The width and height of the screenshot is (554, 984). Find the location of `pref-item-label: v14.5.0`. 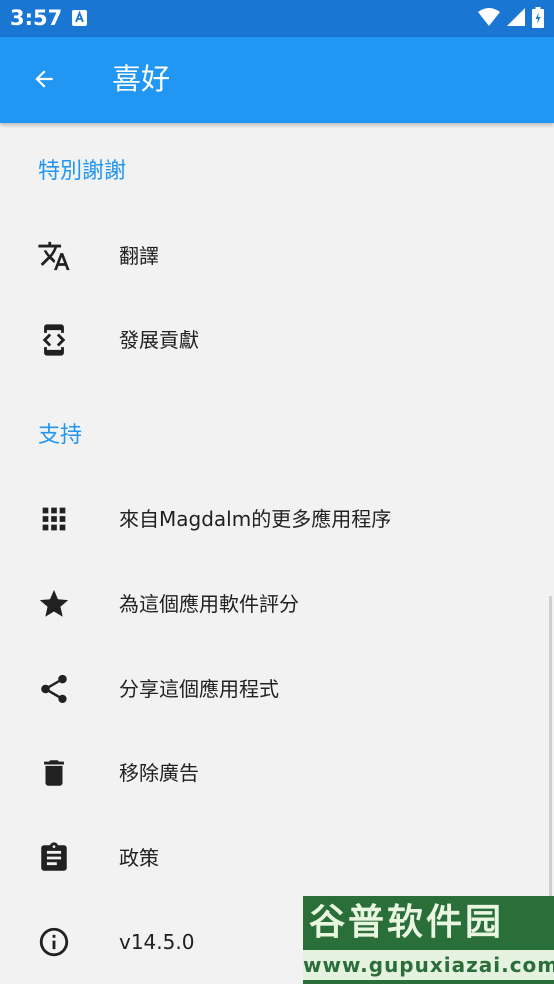

pref-item-label: v14.5.0 is located at coordinates (157, 942).